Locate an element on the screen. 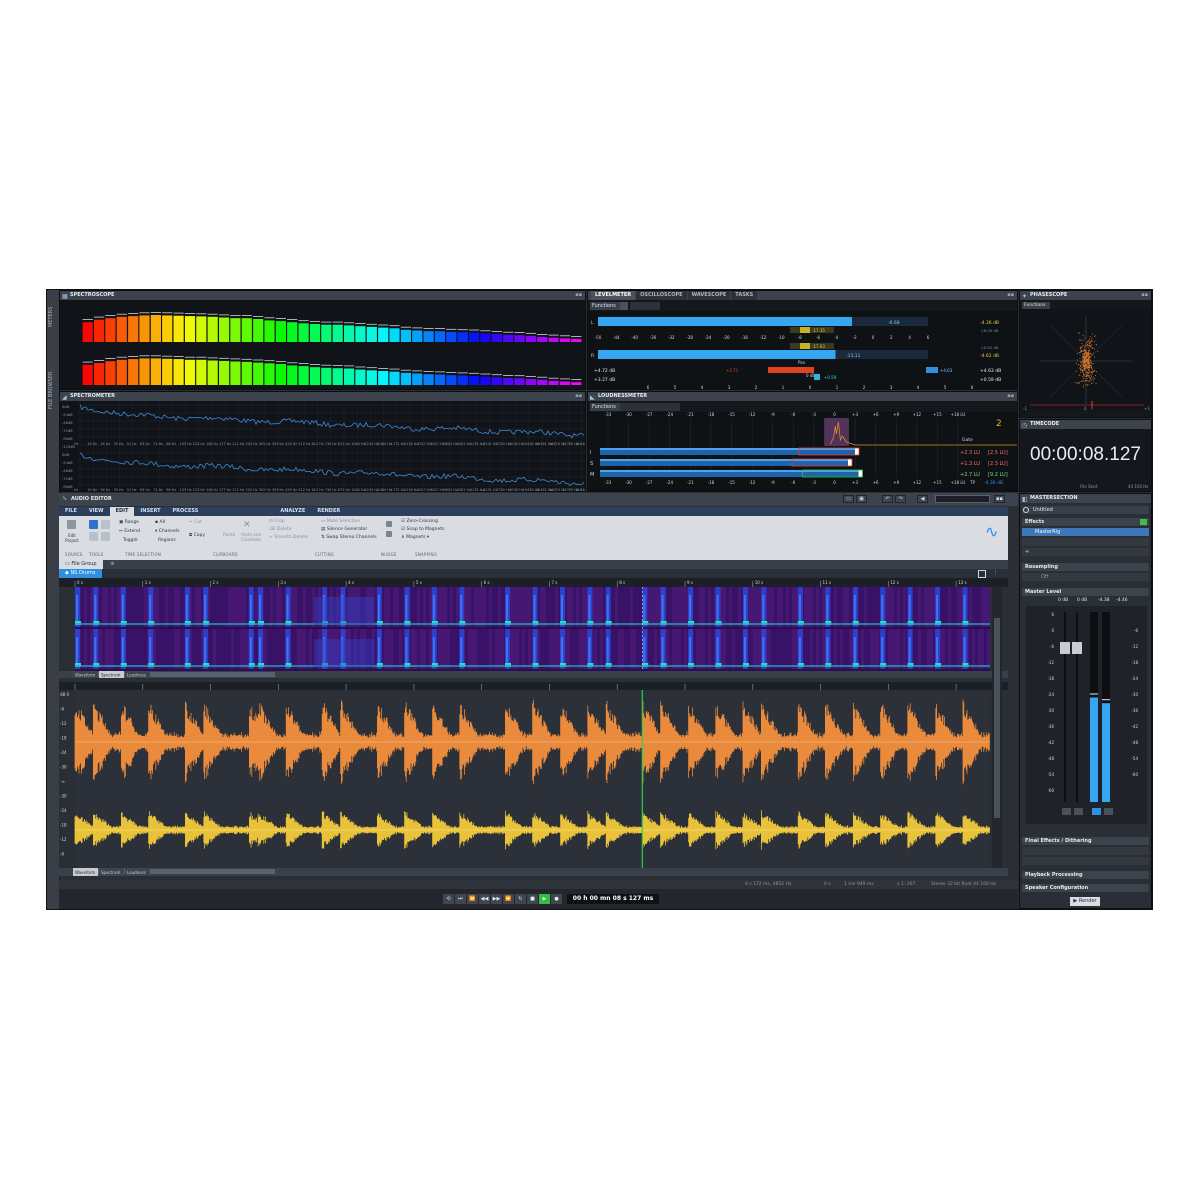 This screenshot has height=1200, width=1200. tab-render: RENDER is located at coordinates (328, 511).